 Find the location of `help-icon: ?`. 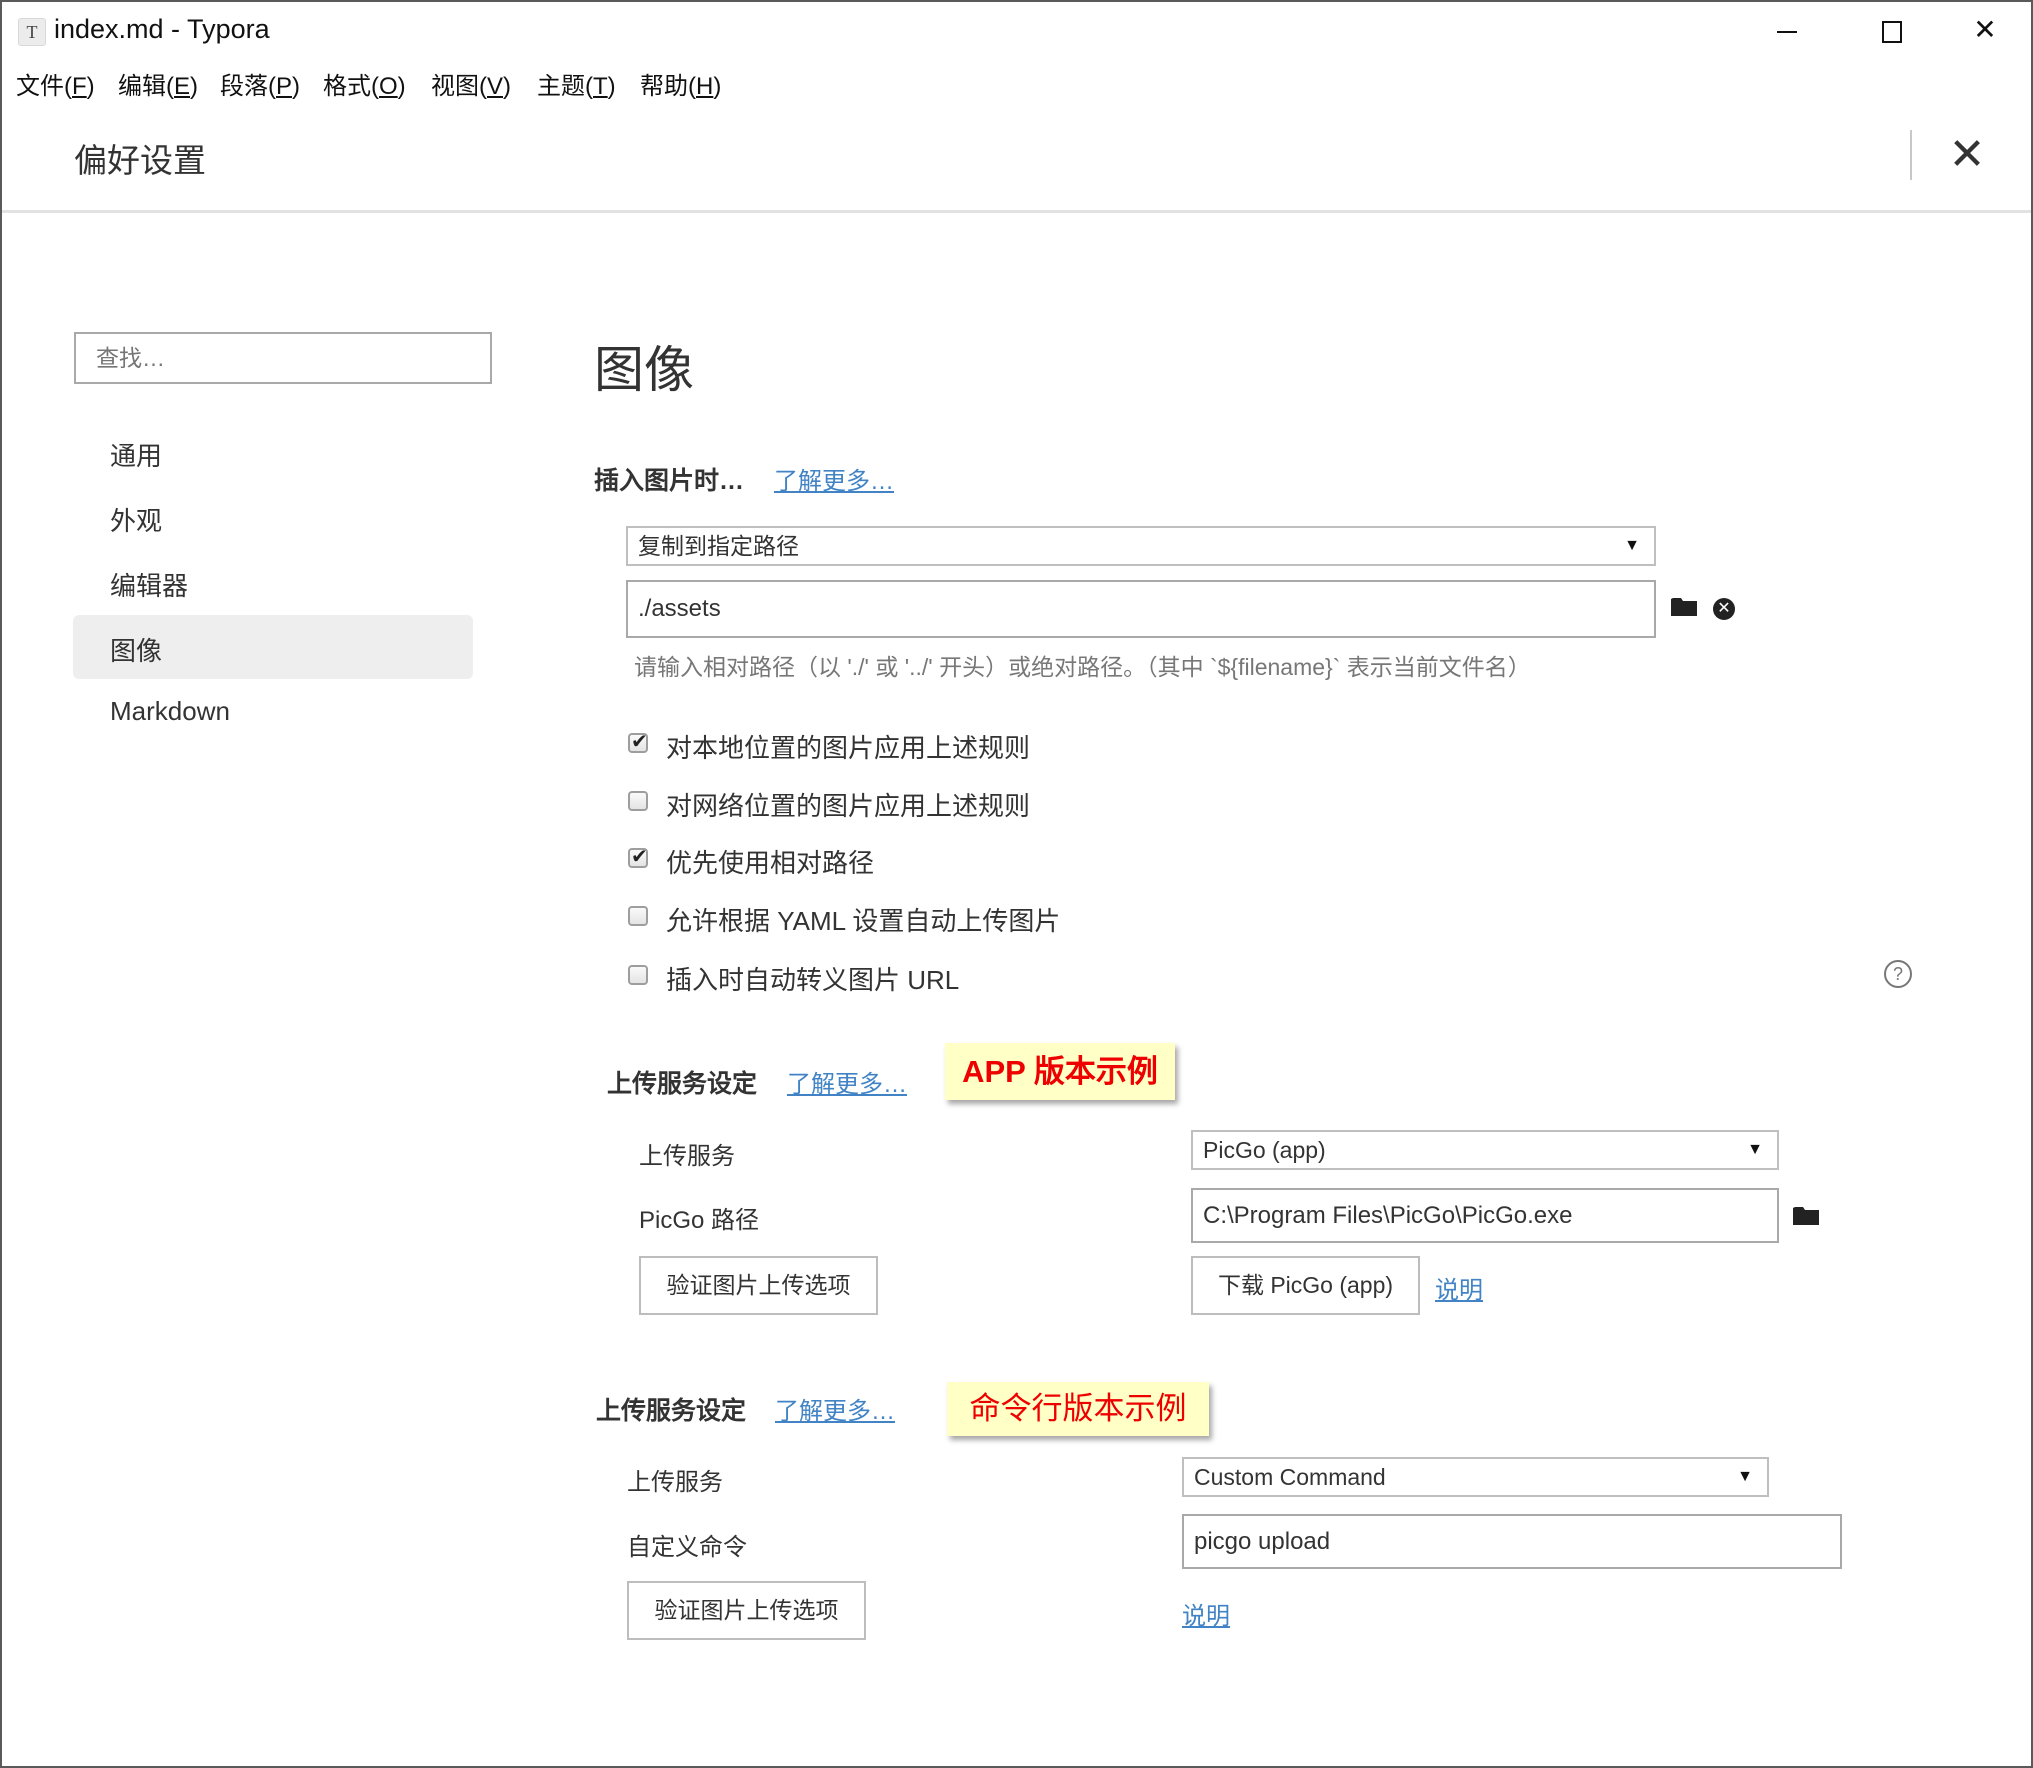

help-icon: ? is located at coordinates (1898, 974).